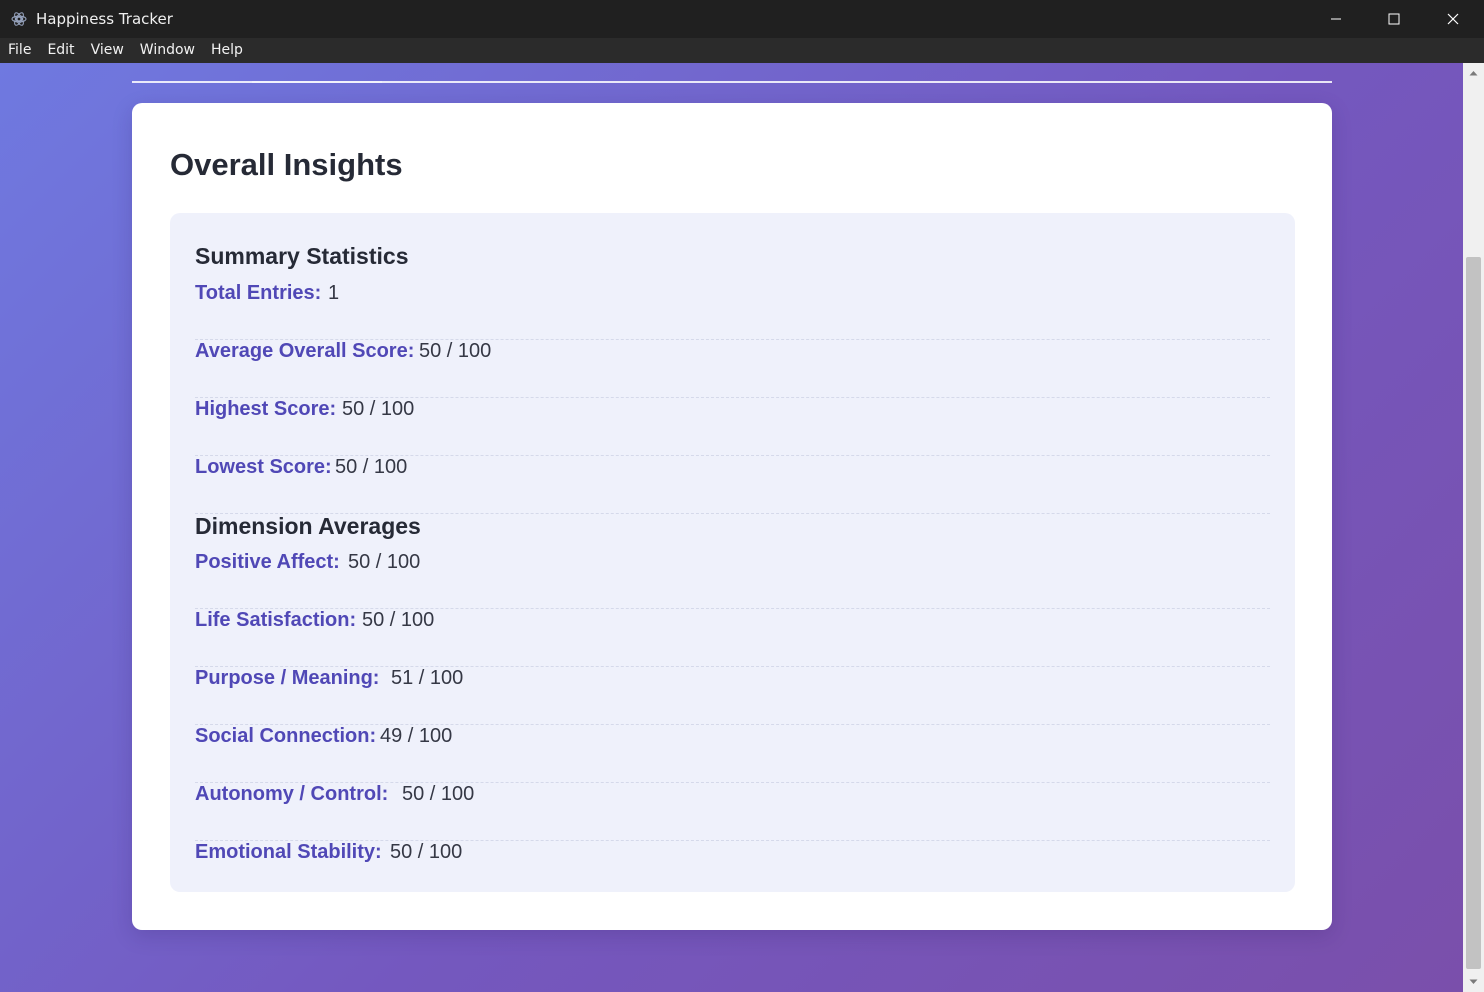 The width and height of the screenshot is (1484, 992). Describe the element at coordinates (286, 736) in the screenshot. I see `stat-label: Social Connection:` at that location.